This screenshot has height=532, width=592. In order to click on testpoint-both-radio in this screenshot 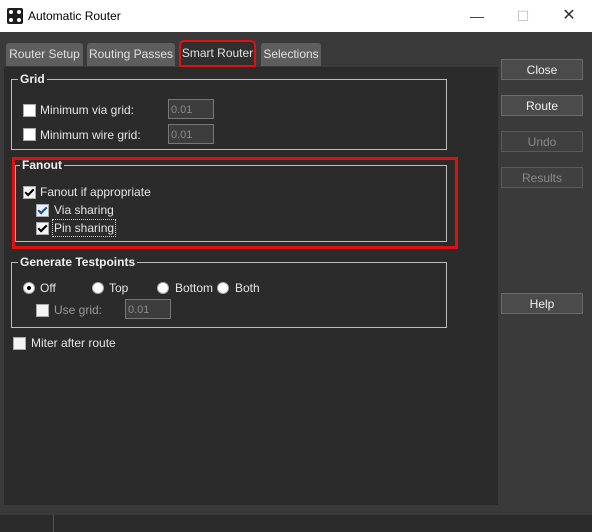, I will do `click(223, 288)`.